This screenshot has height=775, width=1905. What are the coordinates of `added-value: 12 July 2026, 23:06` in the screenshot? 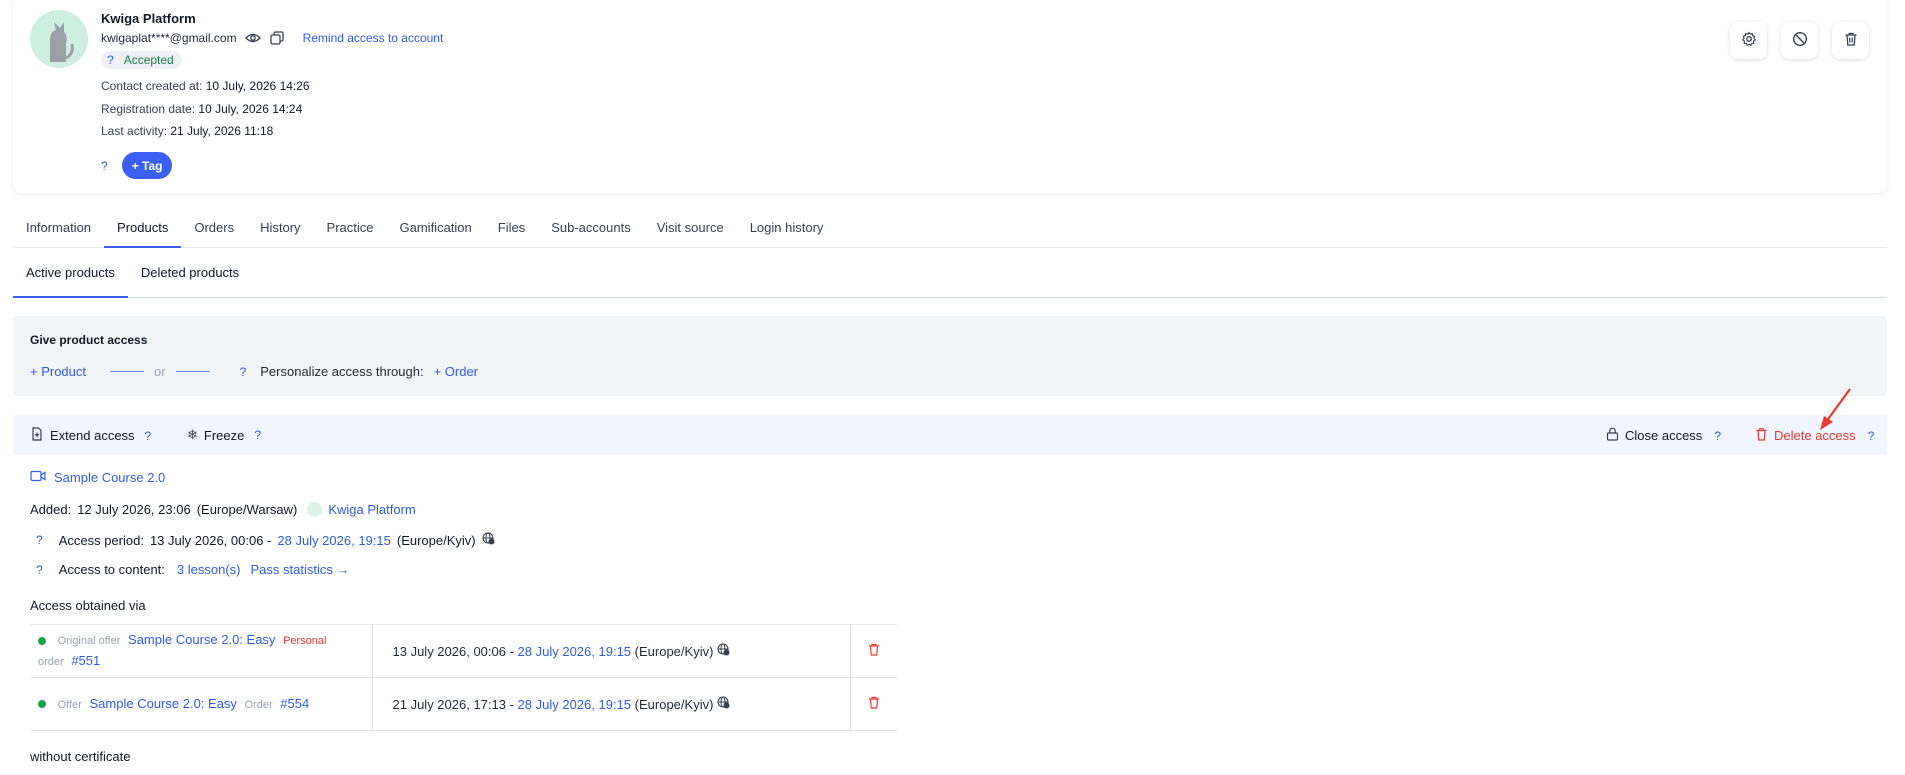 It's located at (134, 509).